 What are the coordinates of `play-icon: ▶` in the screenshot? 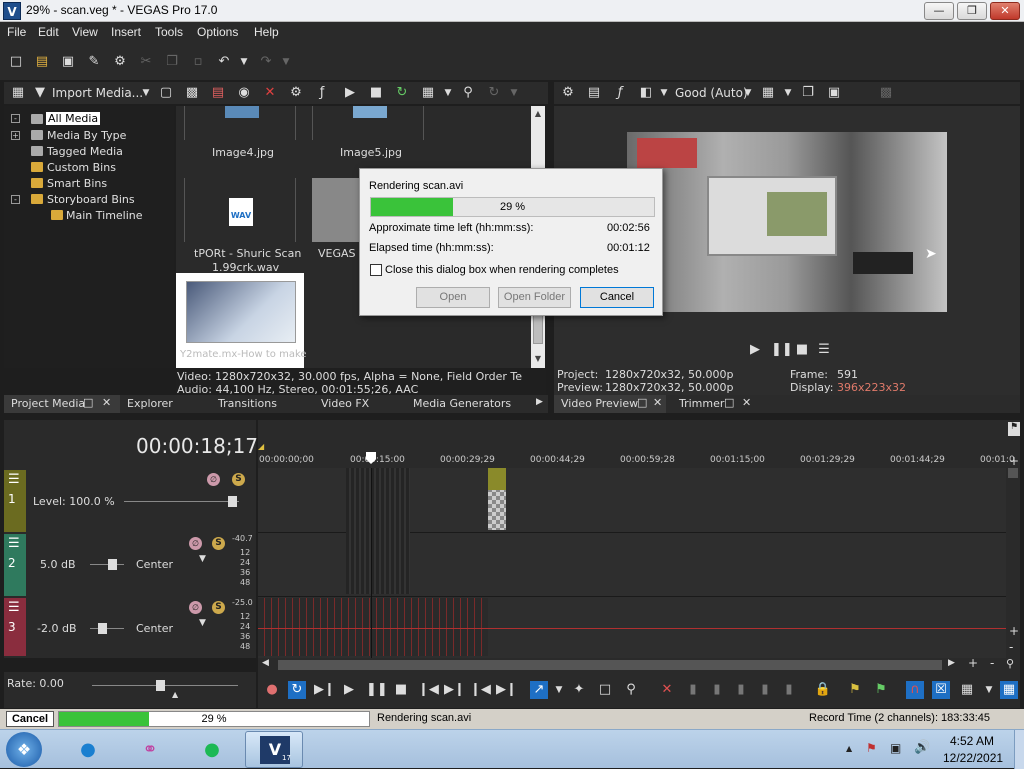 It's located at (349, 690).